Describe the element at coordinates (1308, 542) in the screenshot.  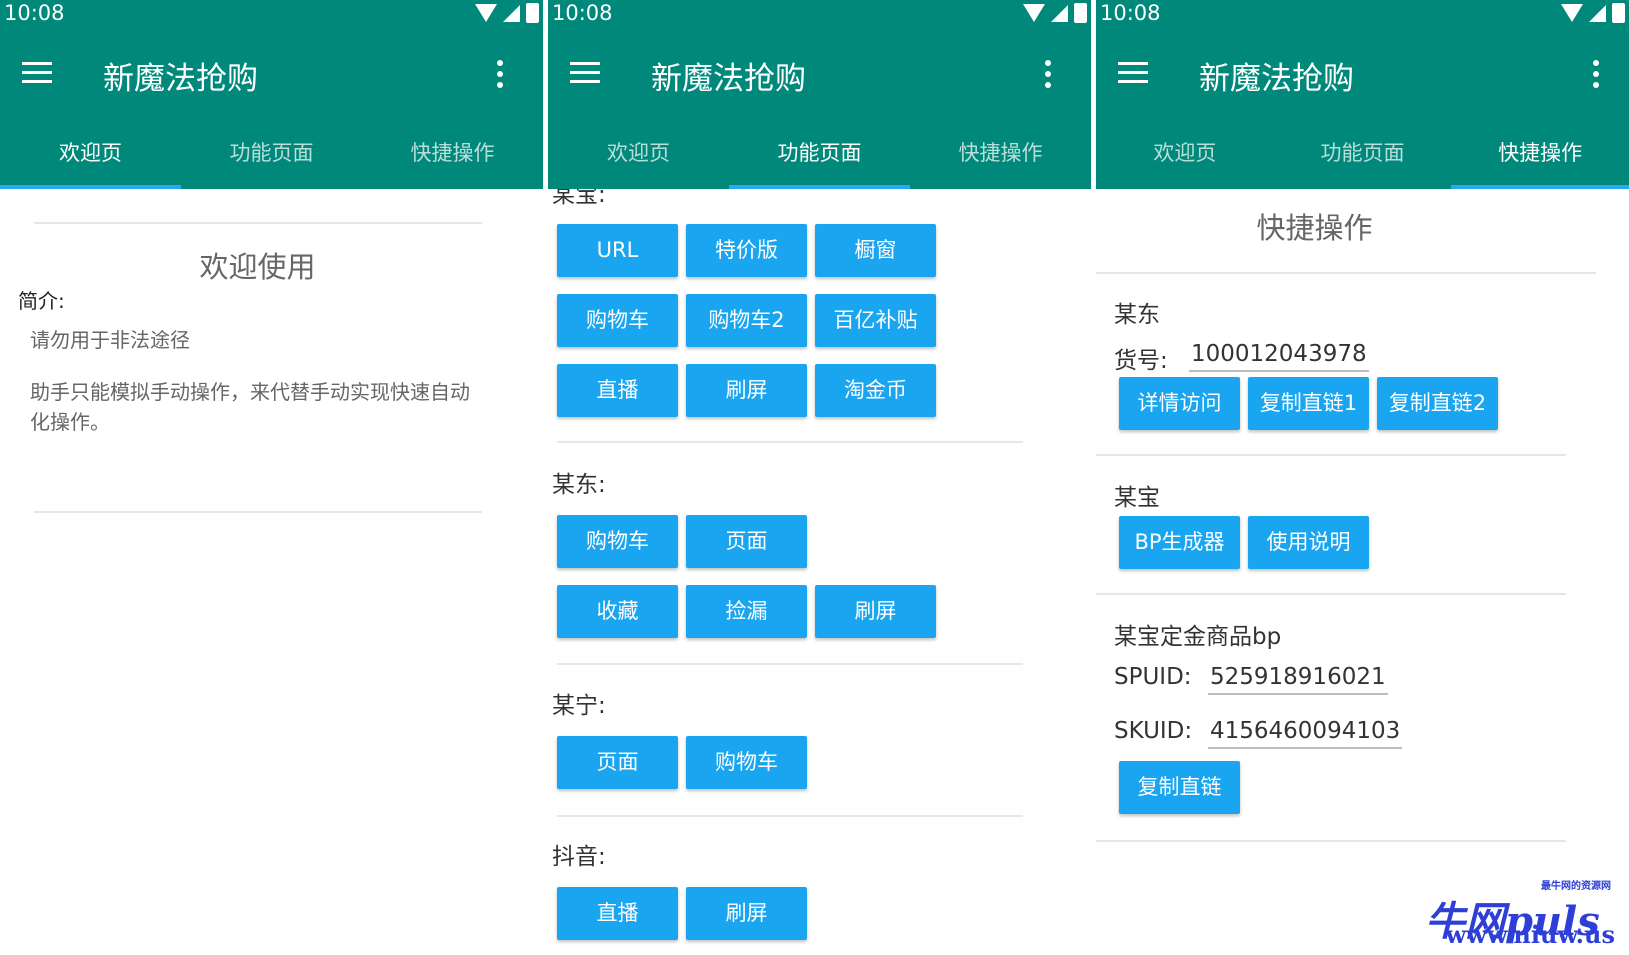
I see `usage-guide-button: 使用说明` at that location.